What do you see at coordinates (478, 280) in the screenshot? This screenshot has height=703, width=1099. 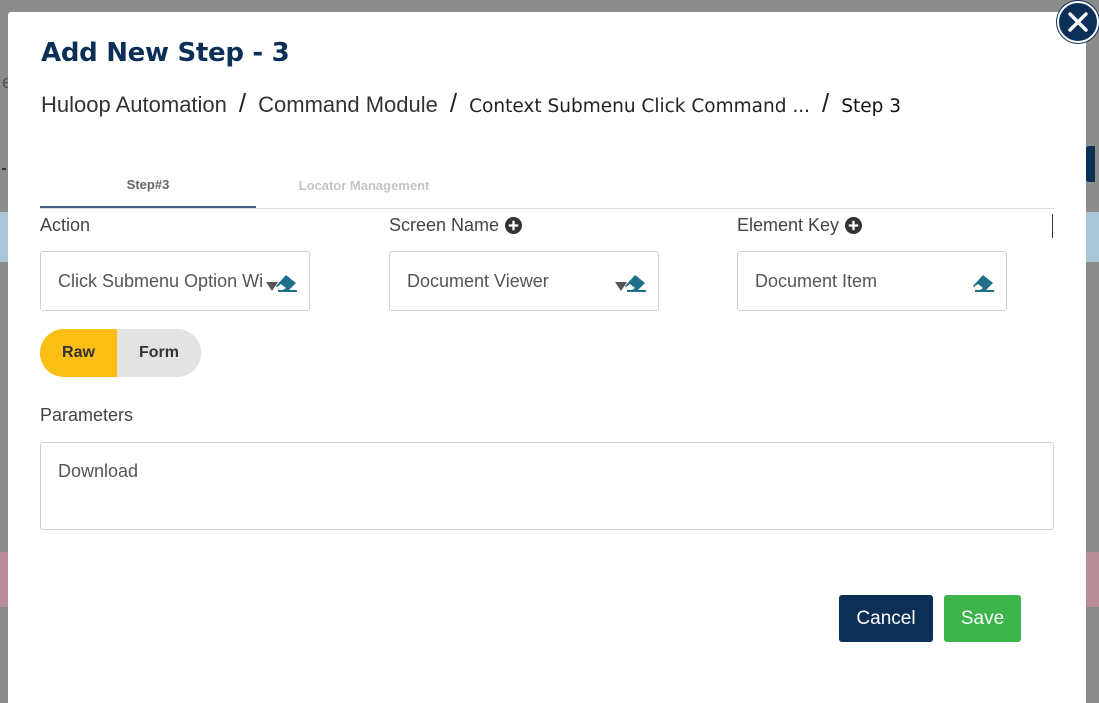 I see `screen-name-value: Document Viewer` at bounding box center [478, 280].